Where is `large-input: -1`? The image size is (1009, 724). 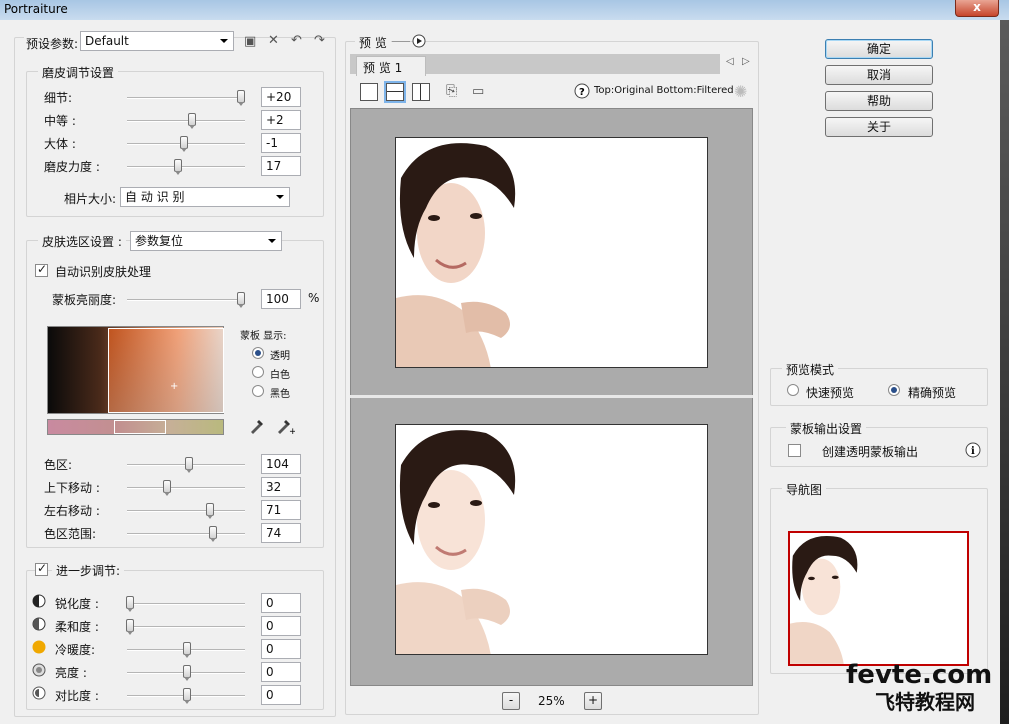 large-input: -1 is located at coordinates (281, 143).